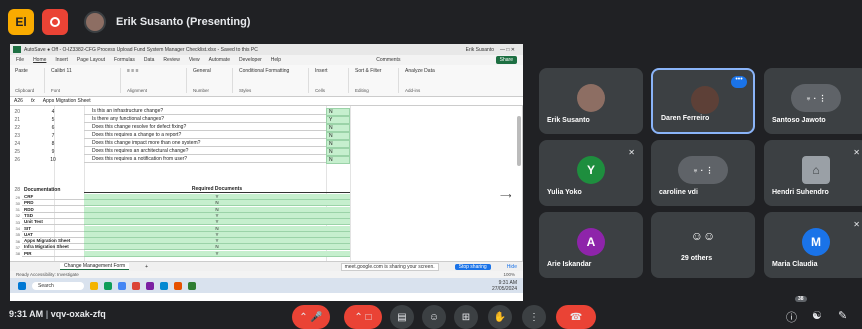  What do you see at coordinates (67, 101) in the screenshot?
I see `formula-input: Apps Migration Sheet` at bounding box center [67, 101].